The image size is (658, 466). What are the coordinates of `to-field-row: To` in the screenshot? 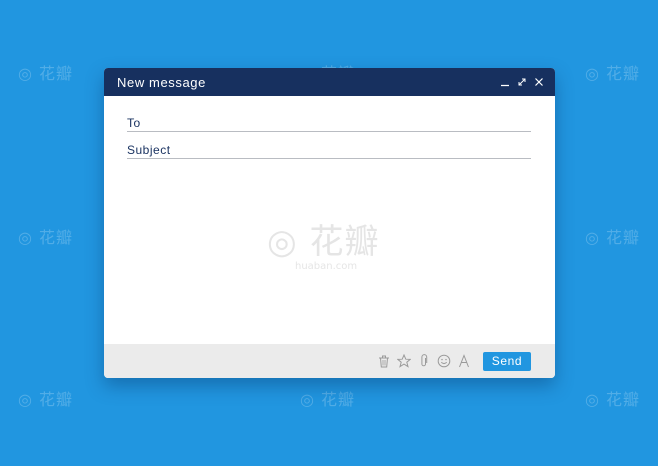 It's located at (329, 122).